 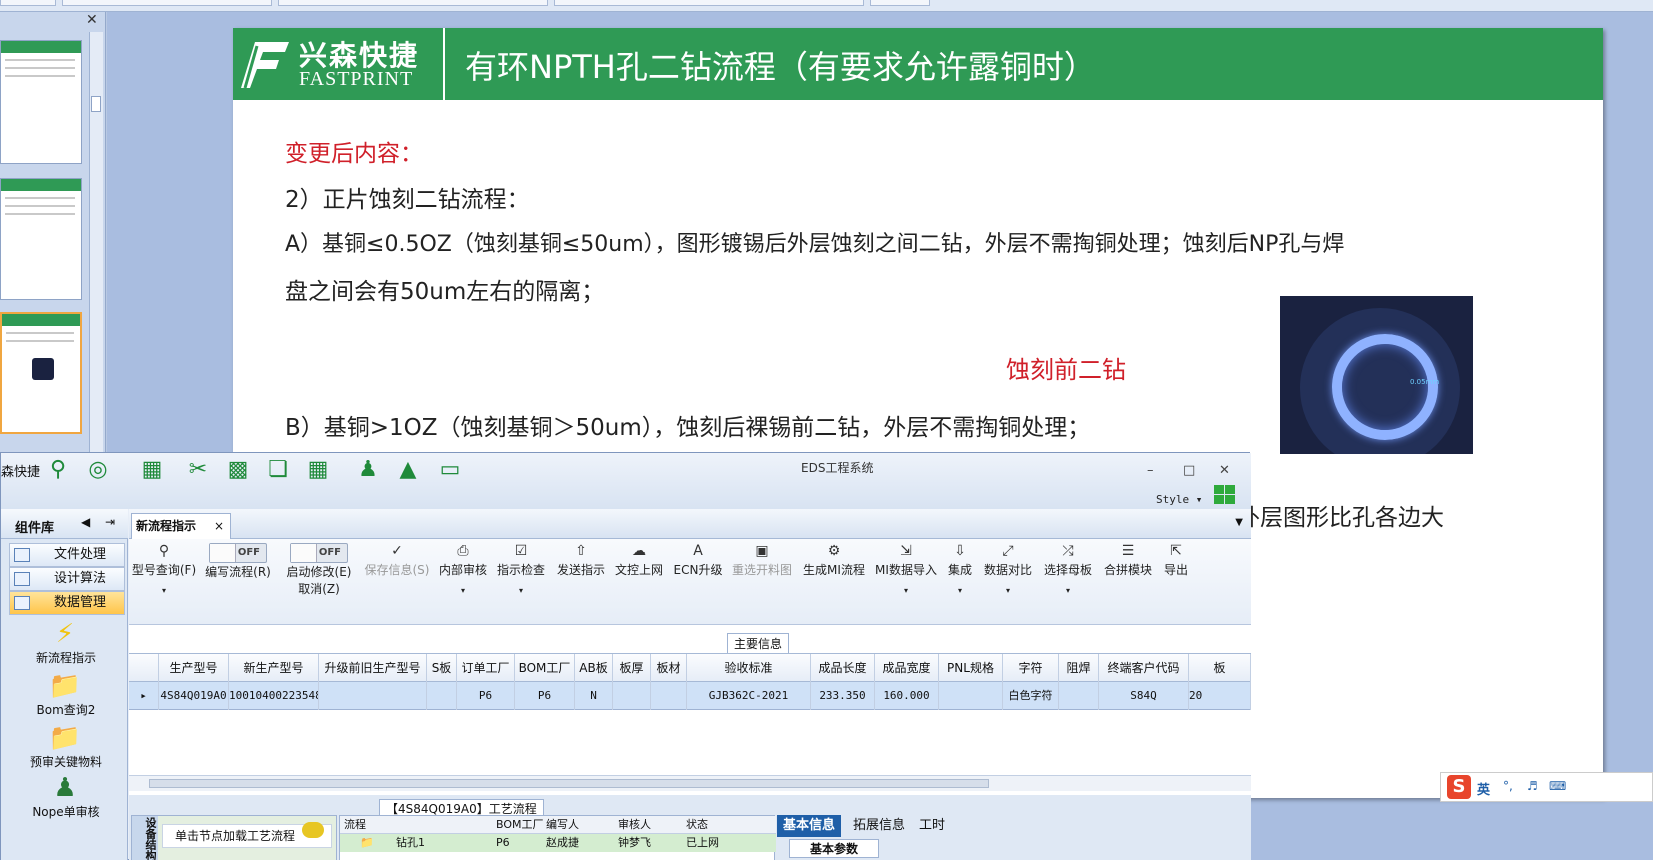 I want to click on column-header: 验收标准, so click(x=749, y=668).